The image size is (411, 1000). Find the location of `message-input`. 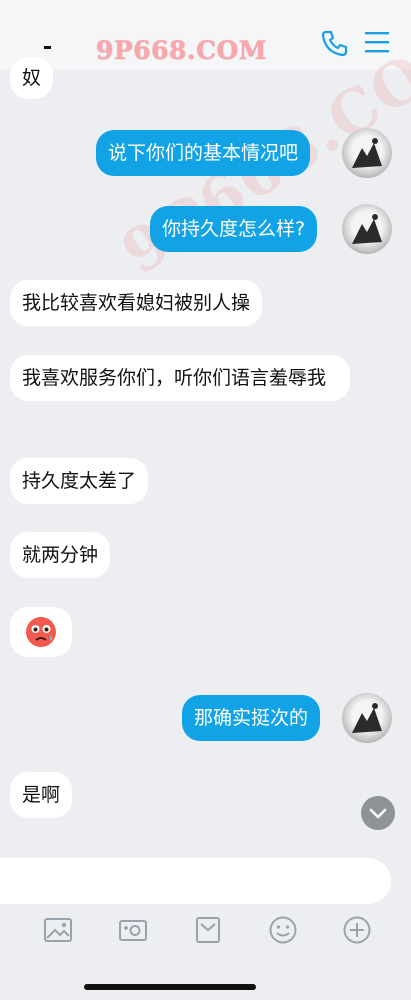

message-input is located at coordinates (195, 881).